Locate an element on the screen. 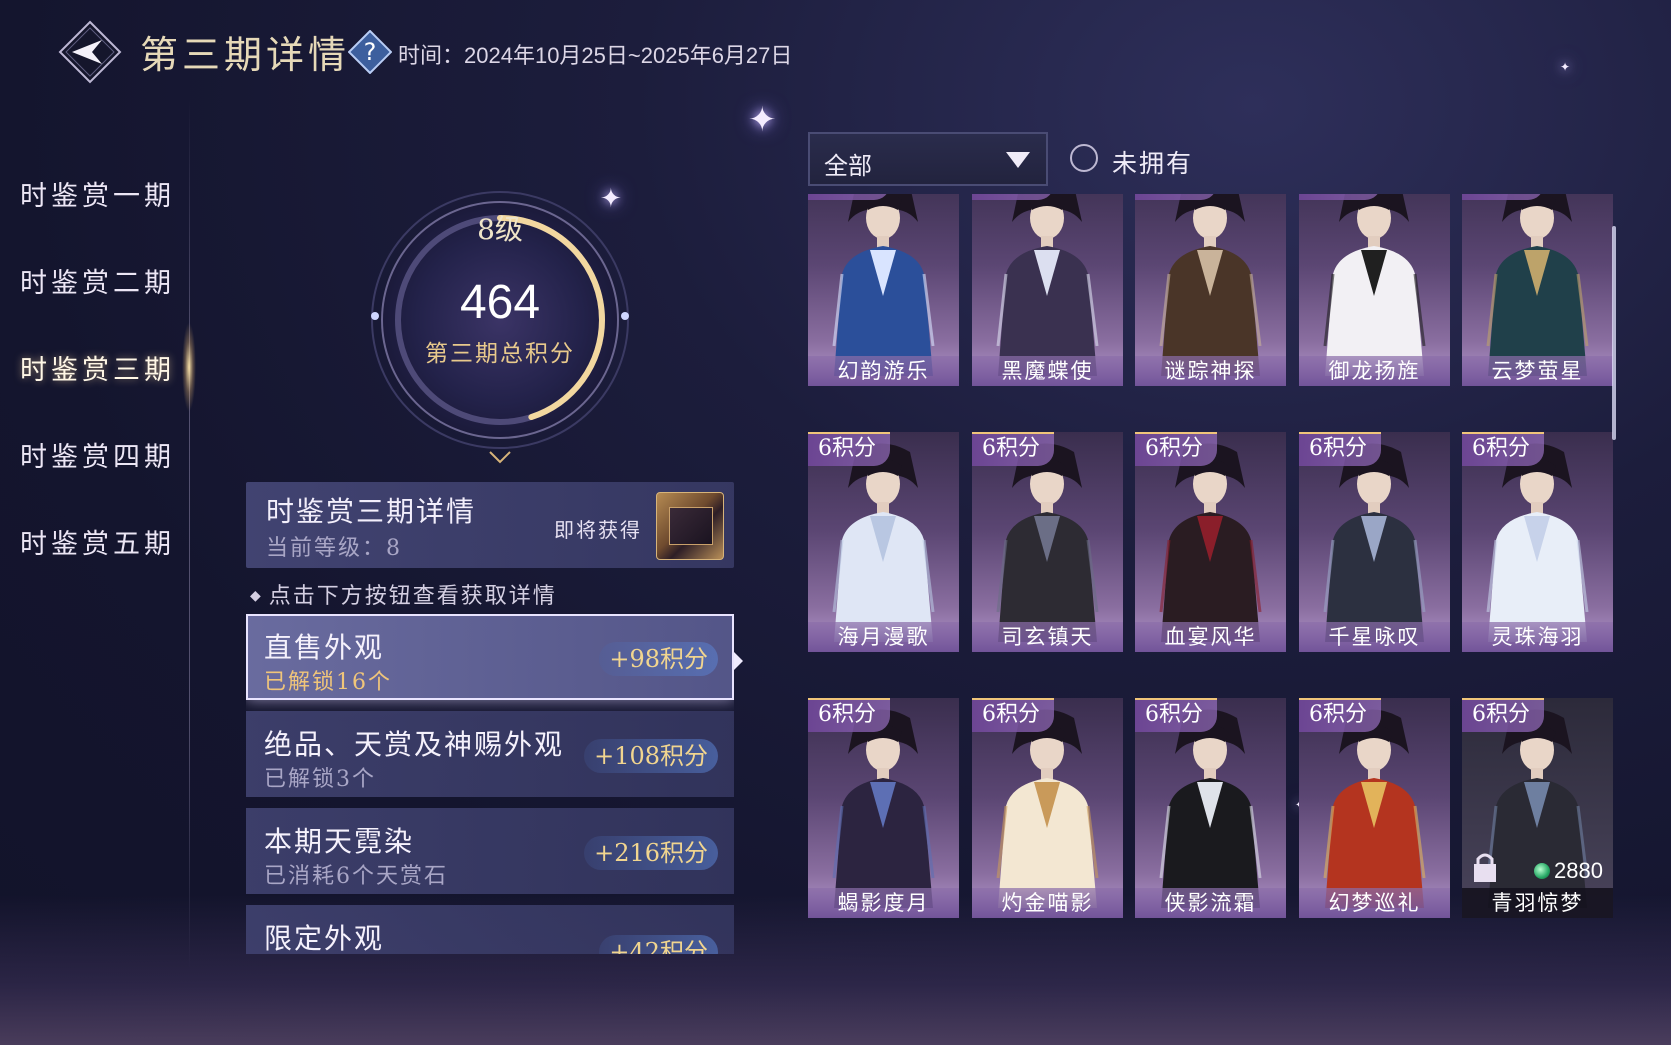 This screenshot has width=1671, height=1045. category-premium-outfits: 绝品、天赏及神赐外观 已解锁3个 +108积分 is located at coordinates (490, 754).